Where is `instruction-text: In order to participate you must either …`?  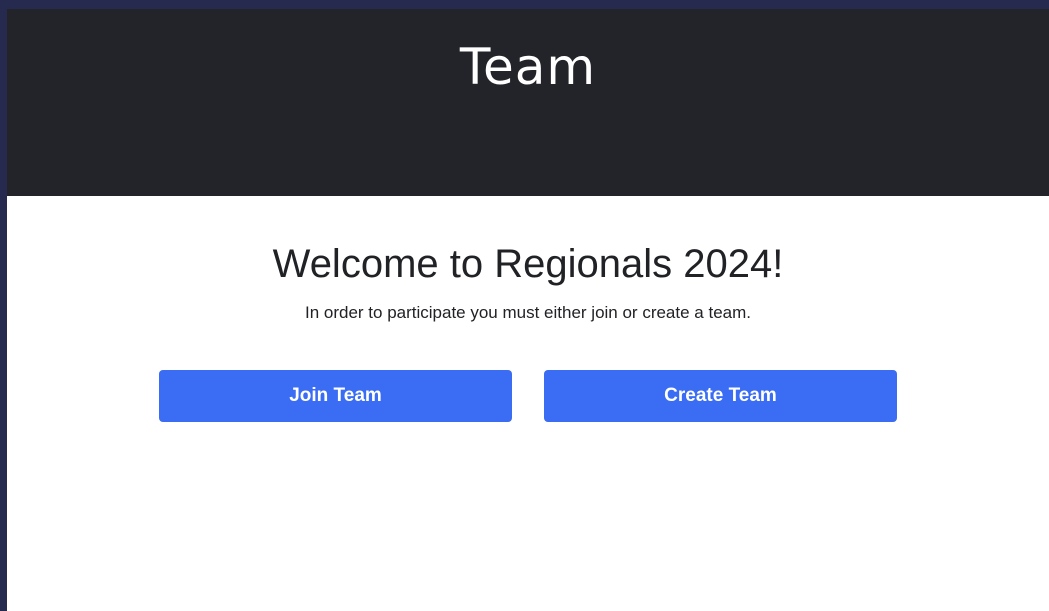 instruction-text: In order to participate you must either … is located at coordinates (527, 312).